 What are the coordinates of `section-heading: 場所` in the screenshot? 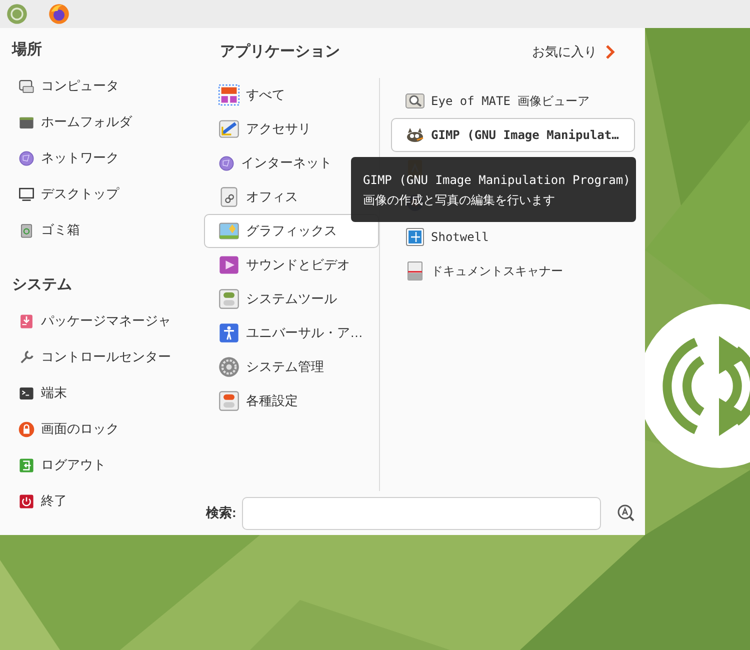 It's located at (27, 50).